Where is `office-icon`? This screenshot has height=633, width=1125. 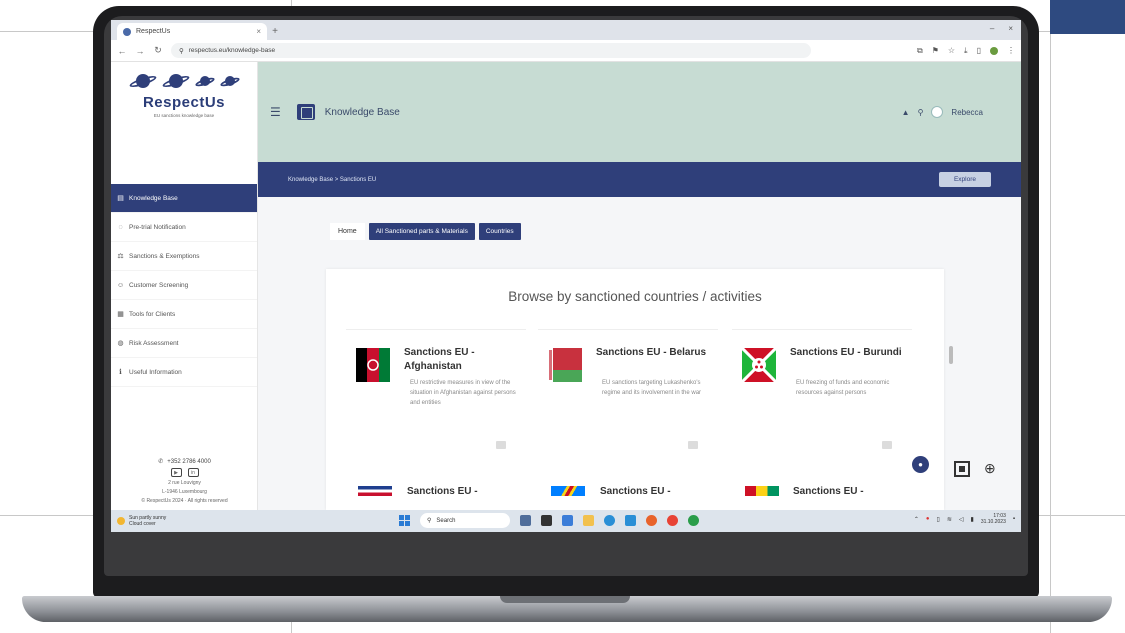 office-icon is located at coordinates (651, 520).